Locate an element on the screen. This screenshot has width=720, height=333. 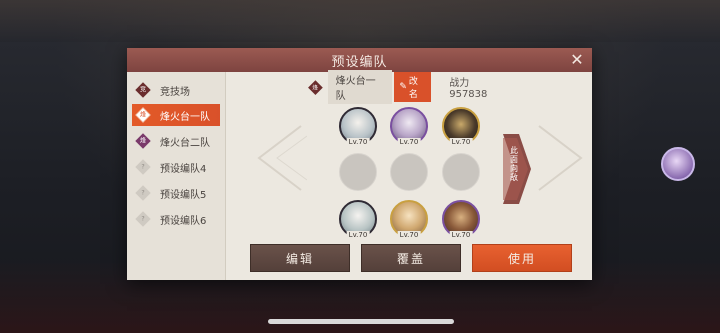
use-button: 使用 is located at coordinates (522, 258).